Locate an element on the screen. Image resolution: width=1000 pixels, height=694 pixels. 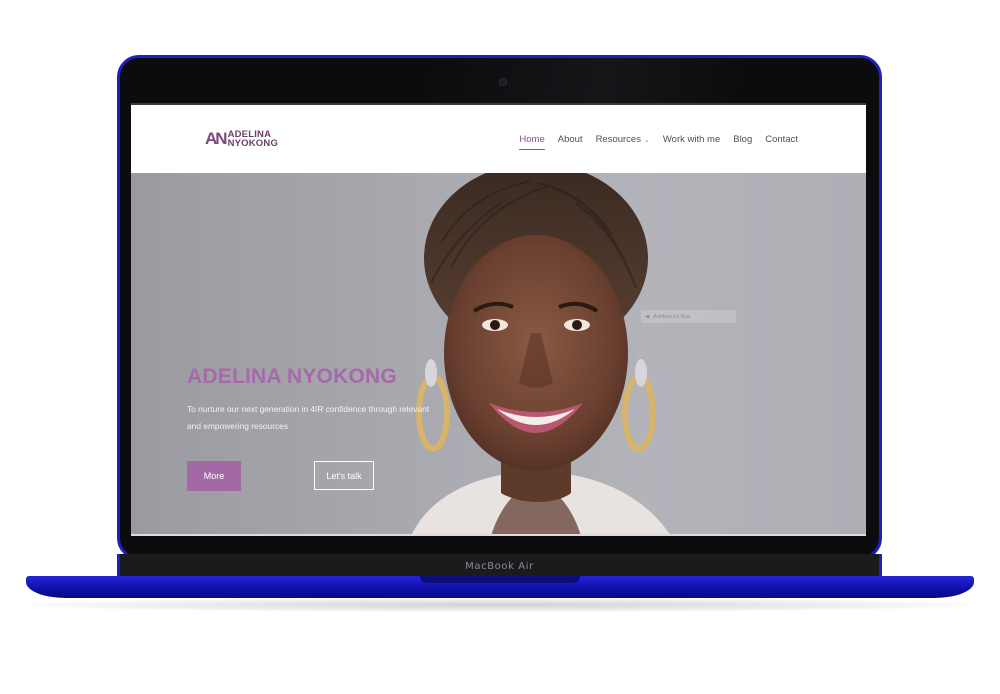
chevron-down-icon: ⌄ is located at coordinates (646, 140).